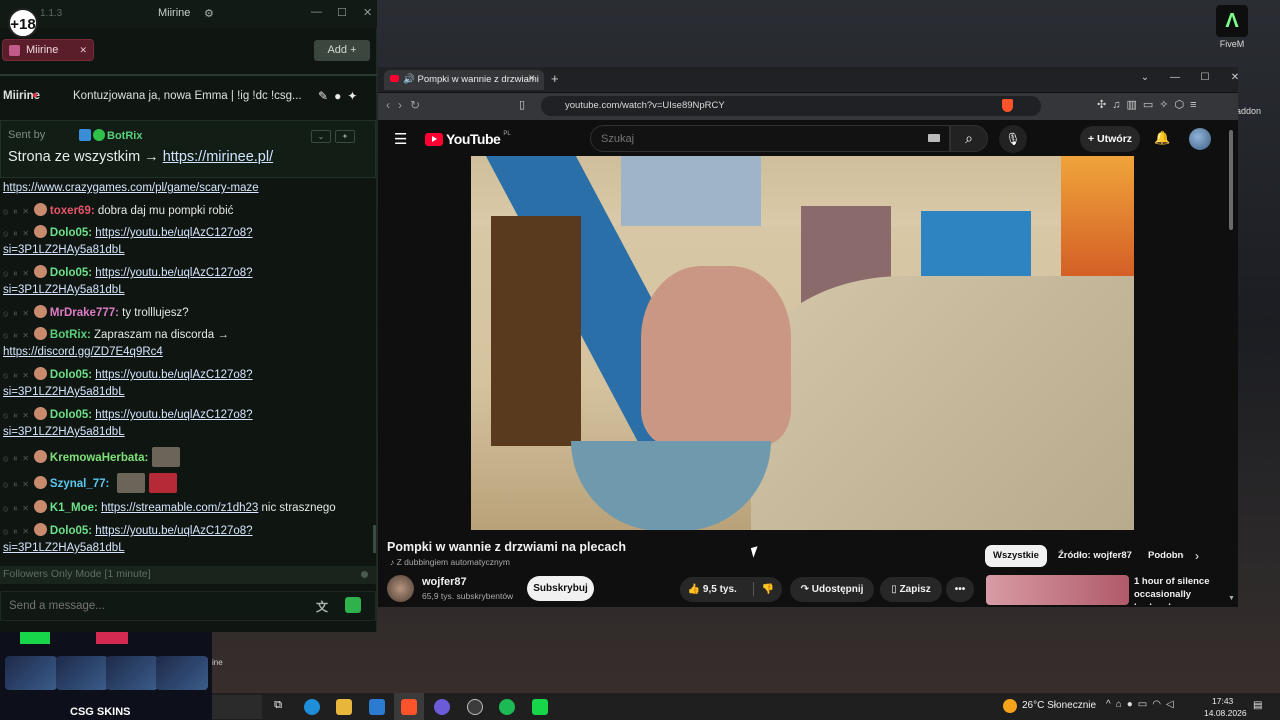 This screenshot has height=720, width=1280. Describe the element at coordinates (404, 105) in the screenshot. I see `forward-icon: ›` at that location.